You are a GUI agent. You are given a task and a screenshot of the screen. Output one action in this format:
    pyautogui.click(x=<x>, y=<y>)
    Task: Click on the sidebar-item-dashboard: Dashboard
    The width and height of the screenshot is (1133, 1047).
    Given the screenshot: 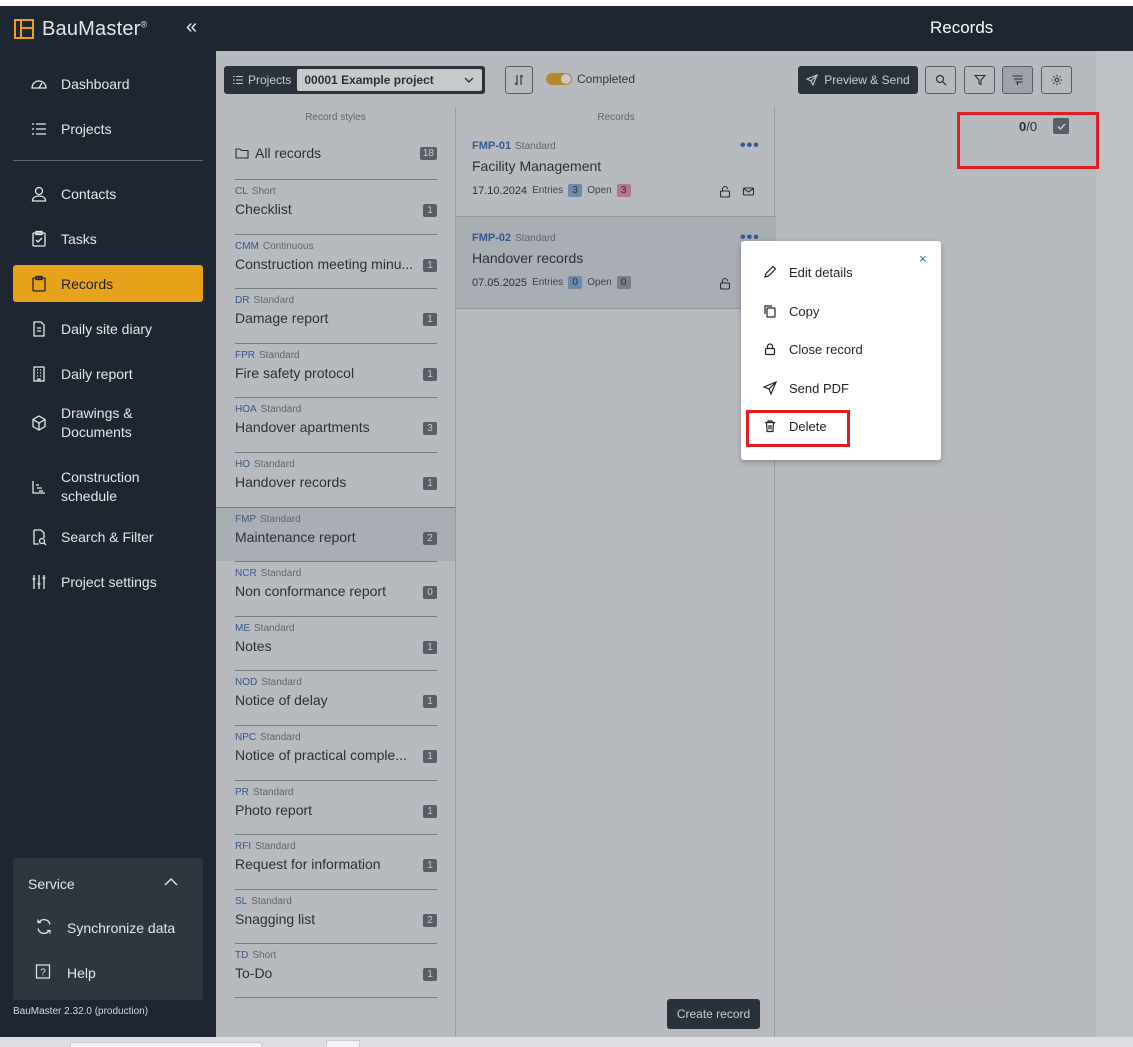 What is the action you would take?
    pyautogui.click(x=108, y=83)
    